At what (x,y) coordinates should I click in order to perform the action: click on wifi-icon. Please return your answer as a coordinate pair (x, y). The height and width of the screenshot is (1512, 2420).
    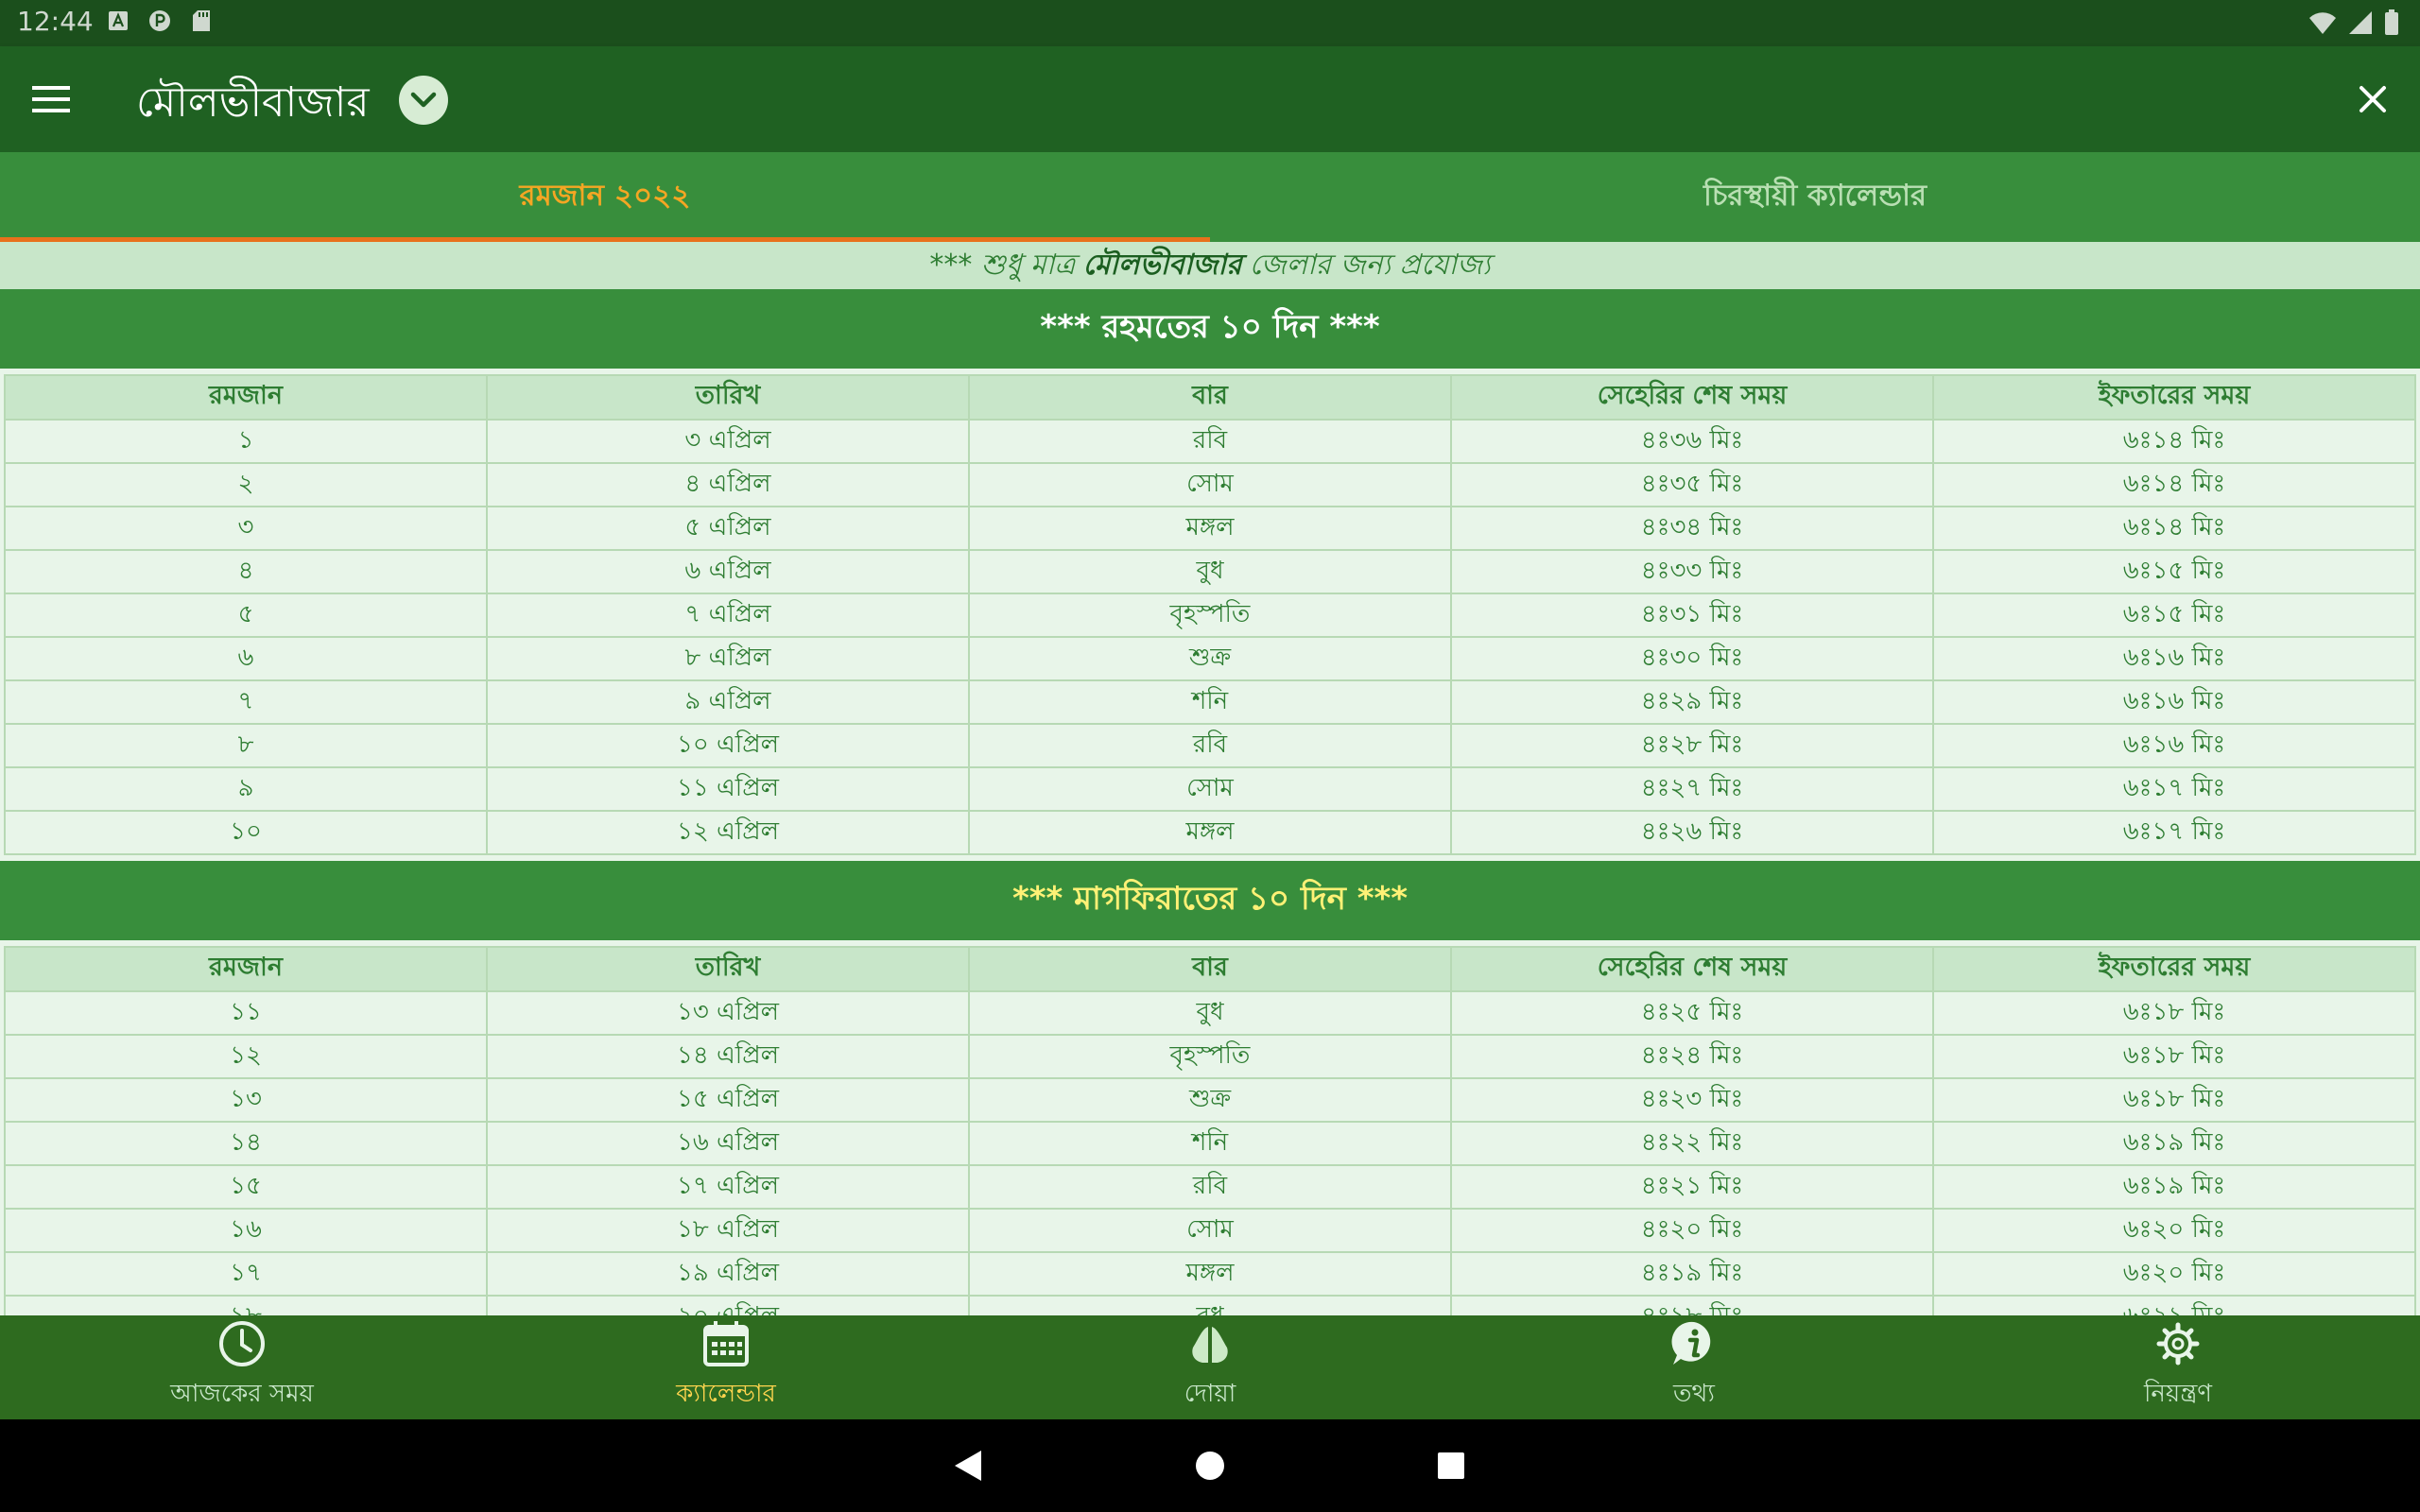
    Looking at the image, I should click on (2322, 24).